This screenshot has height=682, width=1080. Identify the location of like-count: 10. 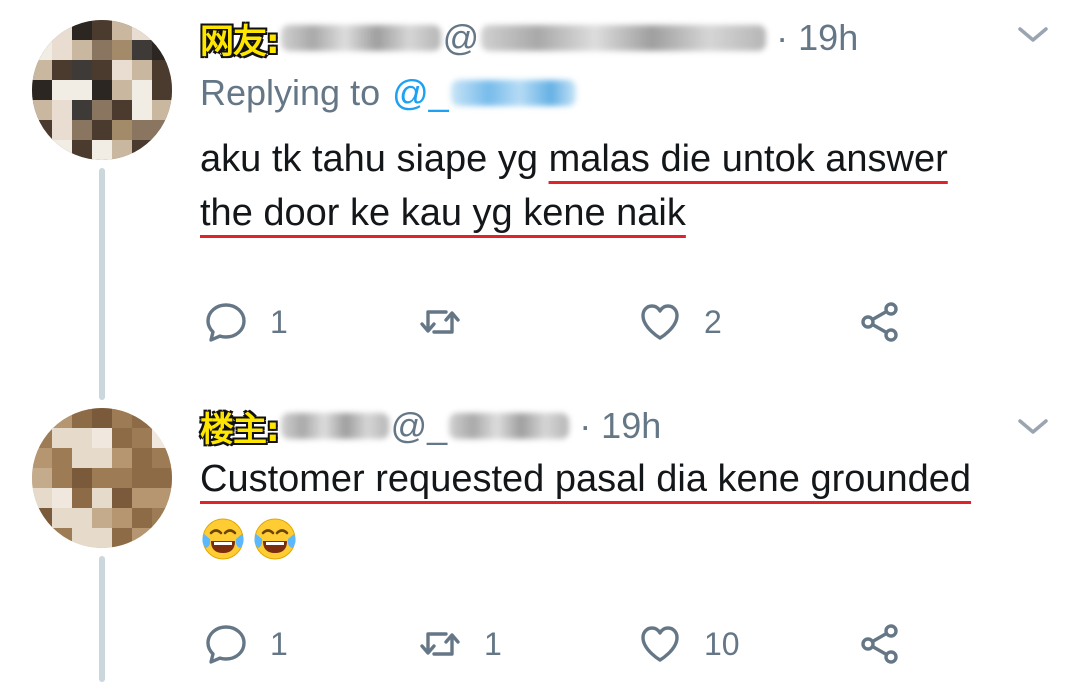
(722, 643).